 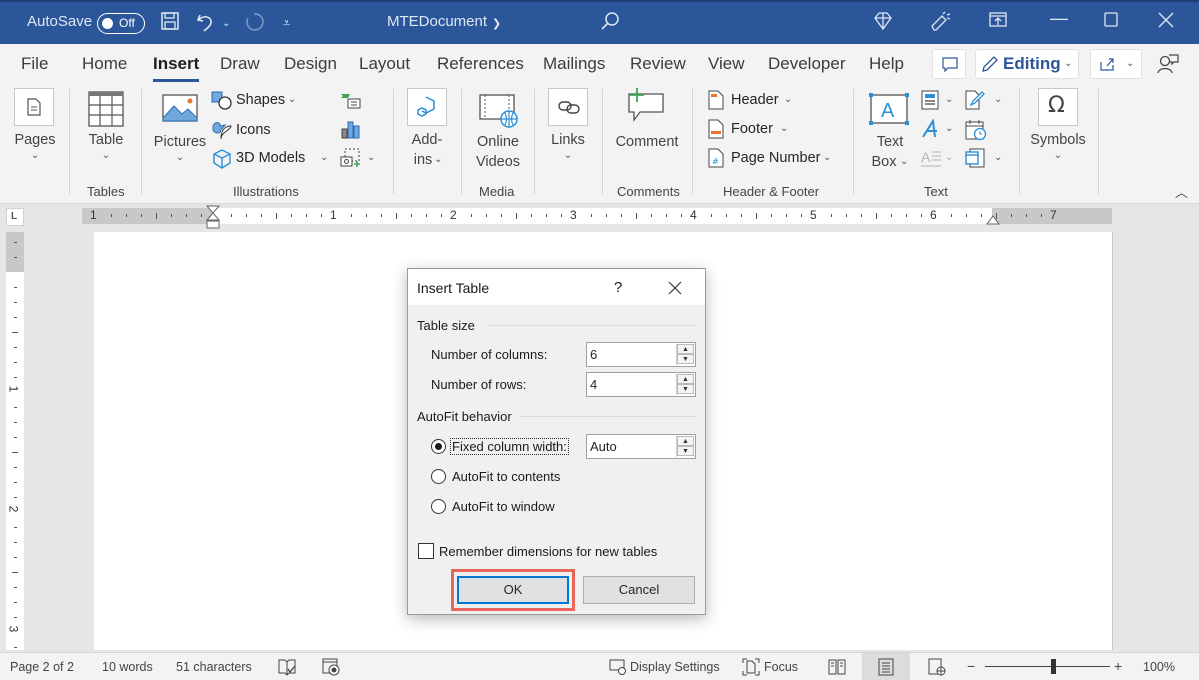 What do you see at coordinates (206, 24) in the screenshot?
I see `undo-icon` at bounding box center [206, 24].